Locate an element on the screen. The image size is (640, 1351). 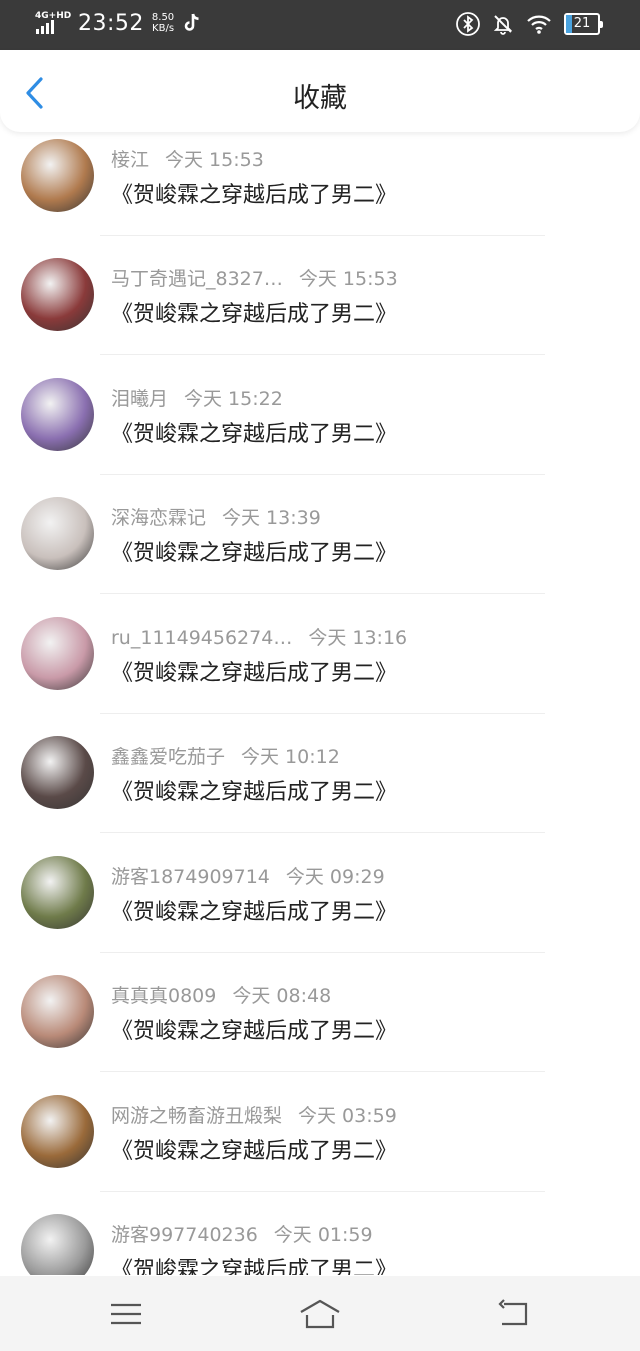
list-item: 椄江 今天 15:53 《贺峻霖之穿越后成了男二》 is located at coordinates (320, 197).